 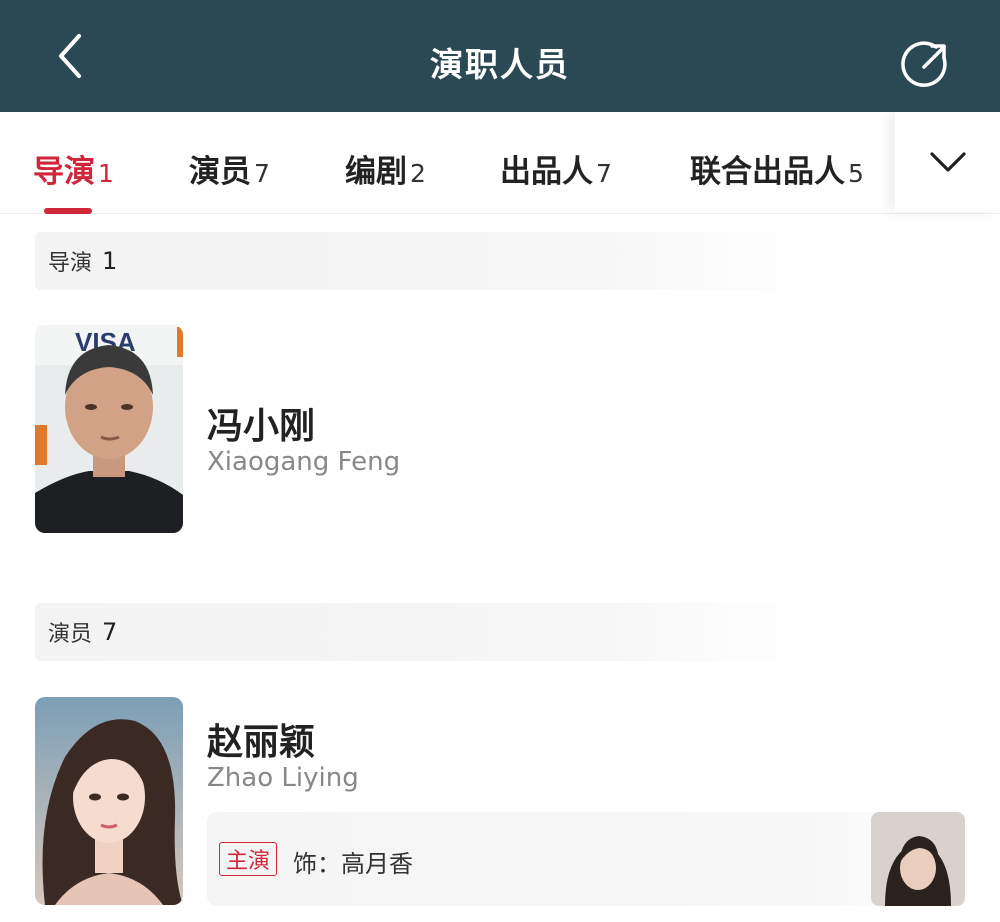 I want to click on tab-producers: 出品人 7, so click(x=556, y=171).